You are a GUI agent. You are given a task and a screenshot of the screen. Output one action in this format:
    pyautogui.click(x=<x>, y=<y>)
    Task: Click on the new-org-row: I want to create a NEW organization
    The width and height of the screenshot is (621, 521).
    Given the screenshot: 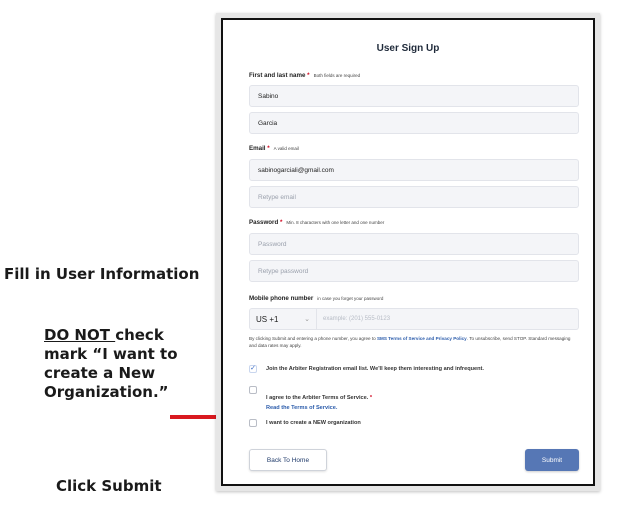 What is the action you would take?
    pyautogui.click(x=305, y=423)
    